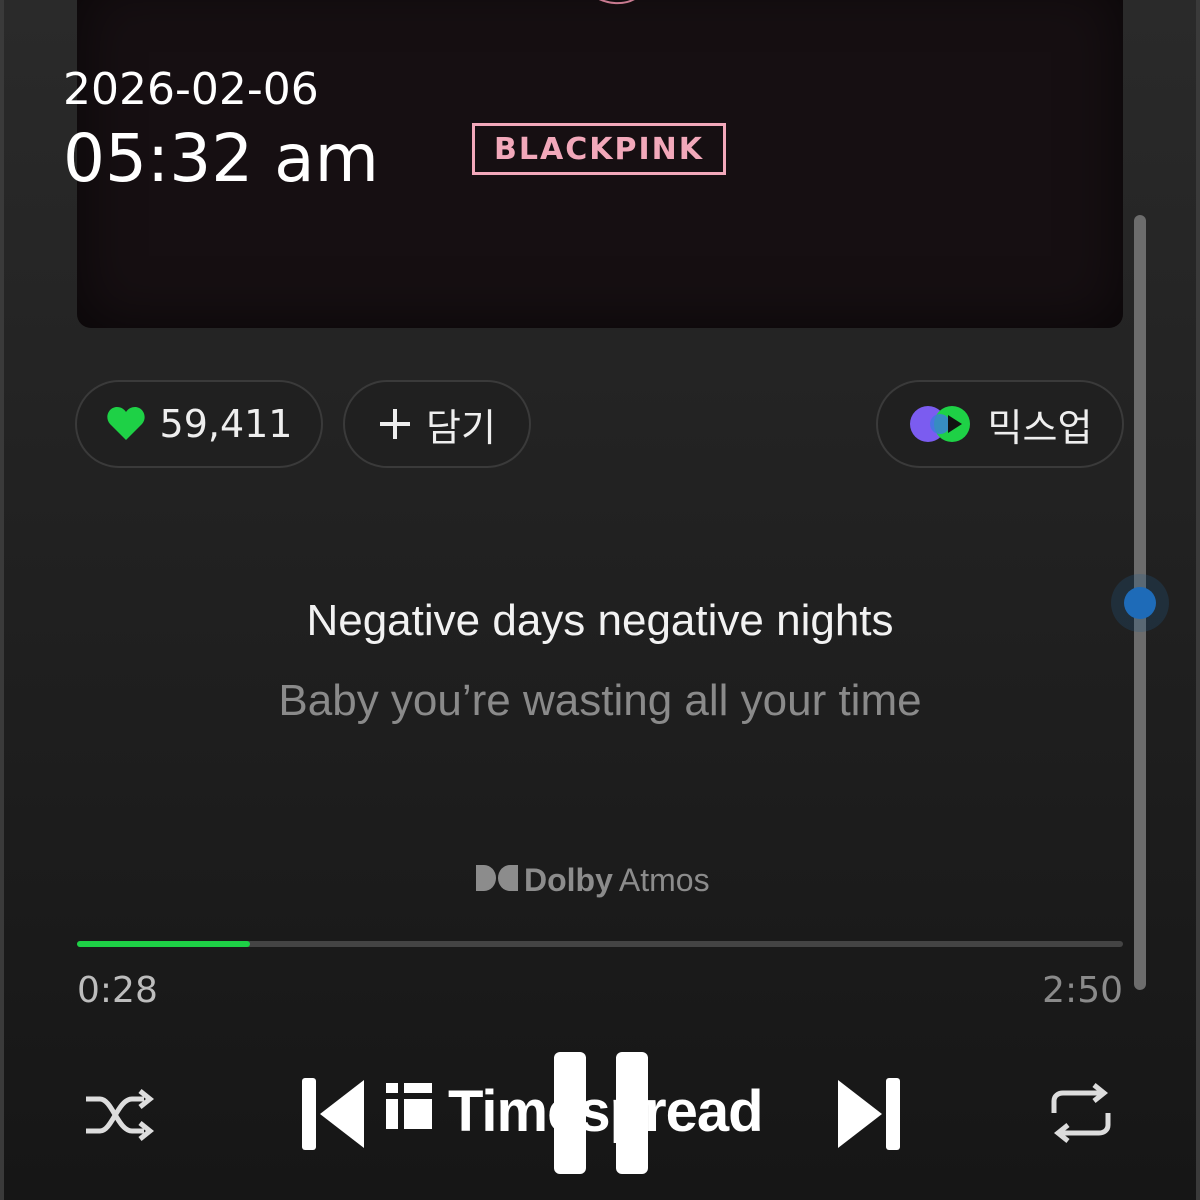  Describe the element at coordinates (599, 149) in the screenshot. I see `album-logo: BLACKPINK` at that location.